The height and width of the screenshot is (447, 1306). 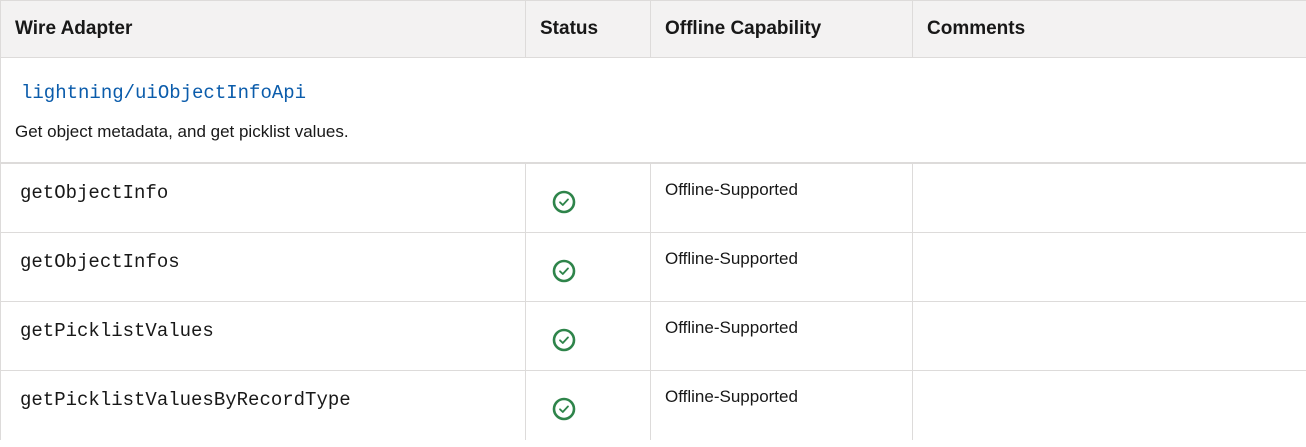 What do you see at coordinates (263, 198) in the screenshot?
I see `adapter-name: getObjectInfo` at bounding box center [263, 198].